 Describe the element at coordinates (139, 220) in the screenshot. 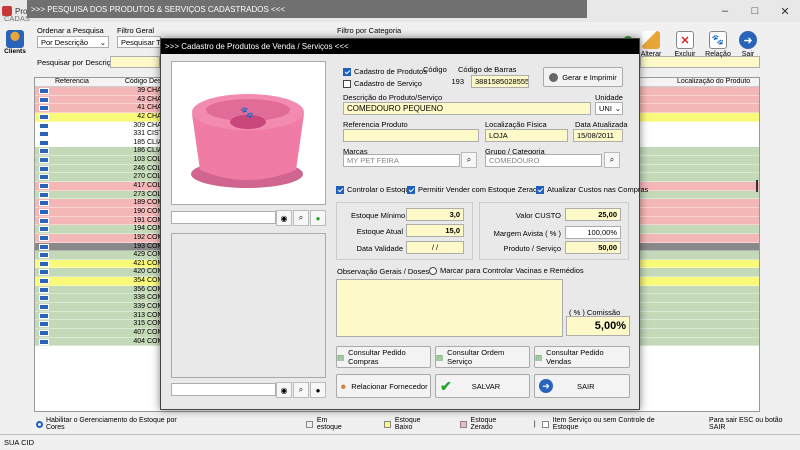

I see `row-code: 191` at that location.